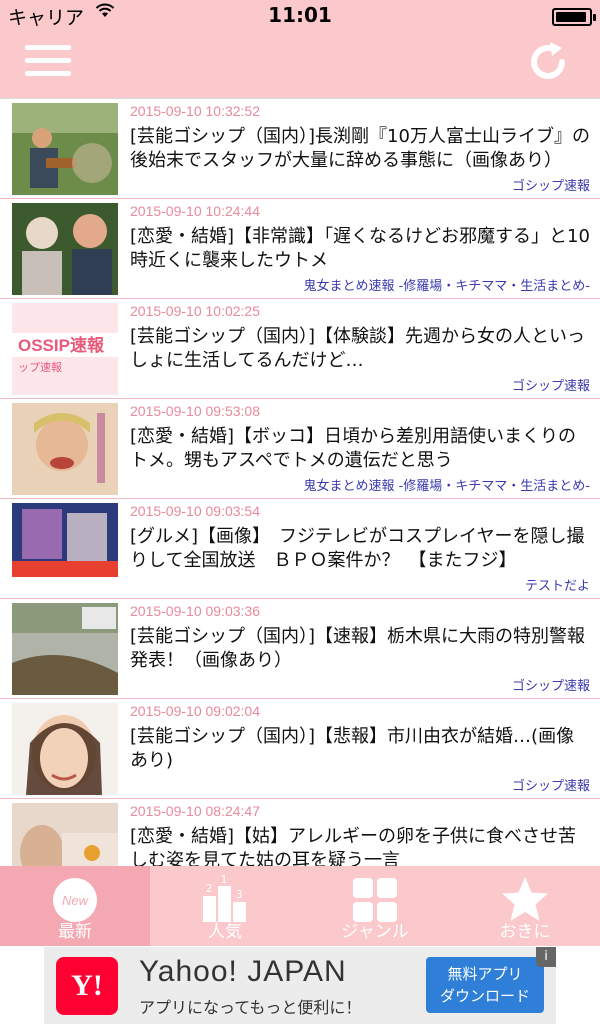 Image resolution: width=600 pixels, height=1024 pixels. What do you see at coordinates (484, 996) in the screenshot?
I see `cta-line: ダウンロード` at bounding box center [484, 996].